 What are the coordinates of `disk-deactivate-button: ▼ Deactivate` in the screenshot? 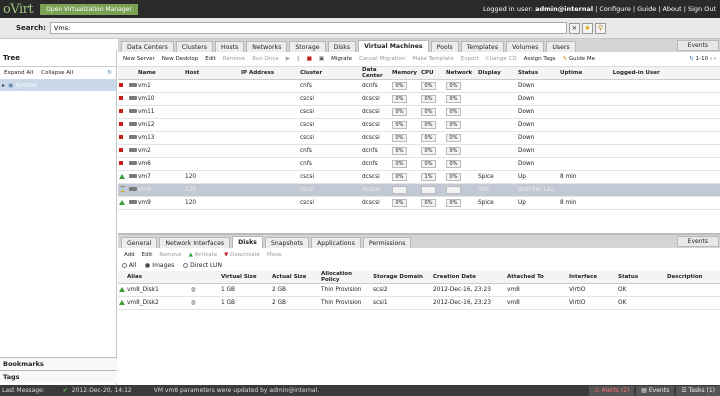 It's located at (242, 255).